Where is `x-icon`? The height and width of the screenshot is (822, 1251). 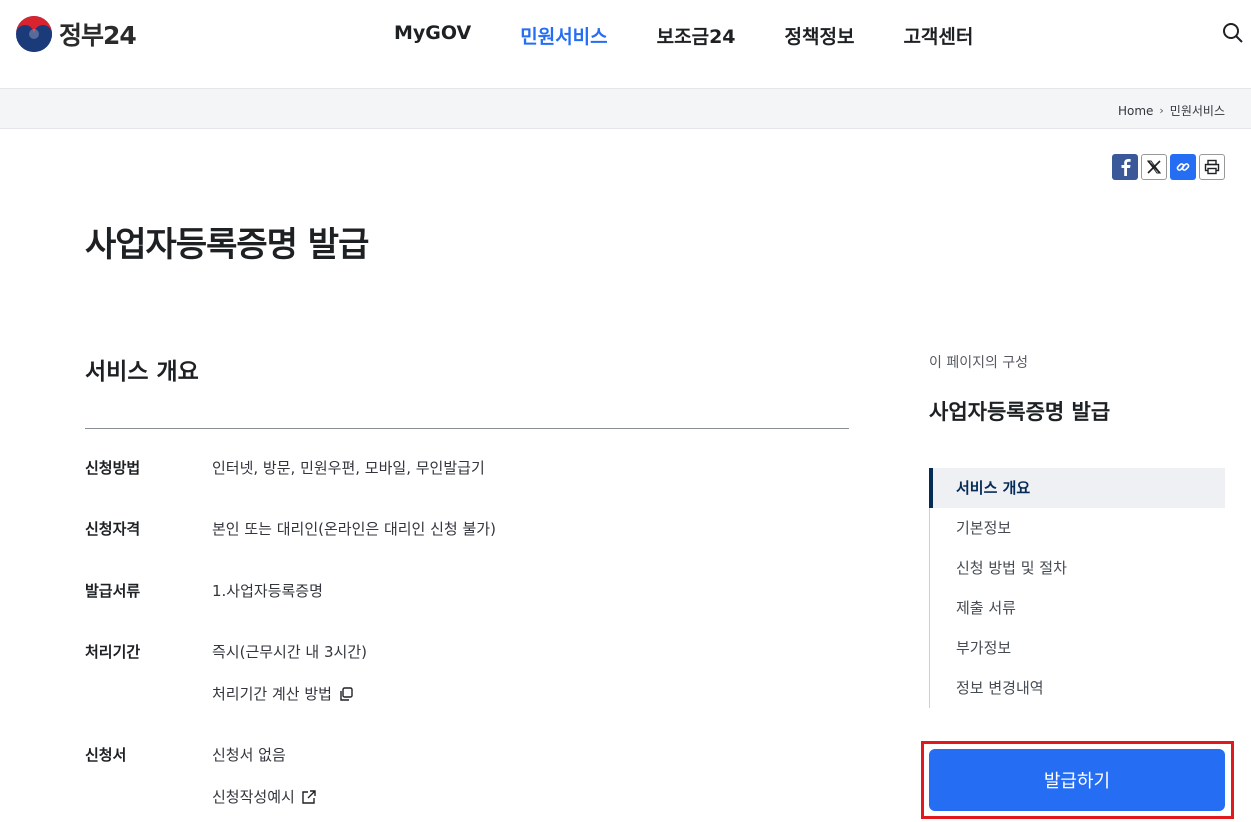 x-icon is located at coordinates (1154, 167).